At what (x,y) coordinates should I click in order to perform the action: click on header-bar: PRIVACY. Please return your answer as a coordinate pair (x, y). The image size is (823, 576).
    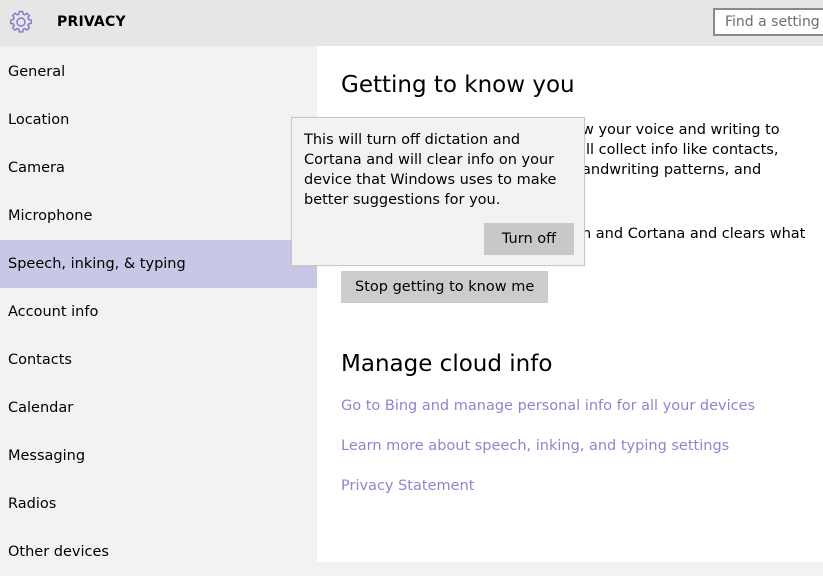
    Looking at the image, I should click on (411, 23).